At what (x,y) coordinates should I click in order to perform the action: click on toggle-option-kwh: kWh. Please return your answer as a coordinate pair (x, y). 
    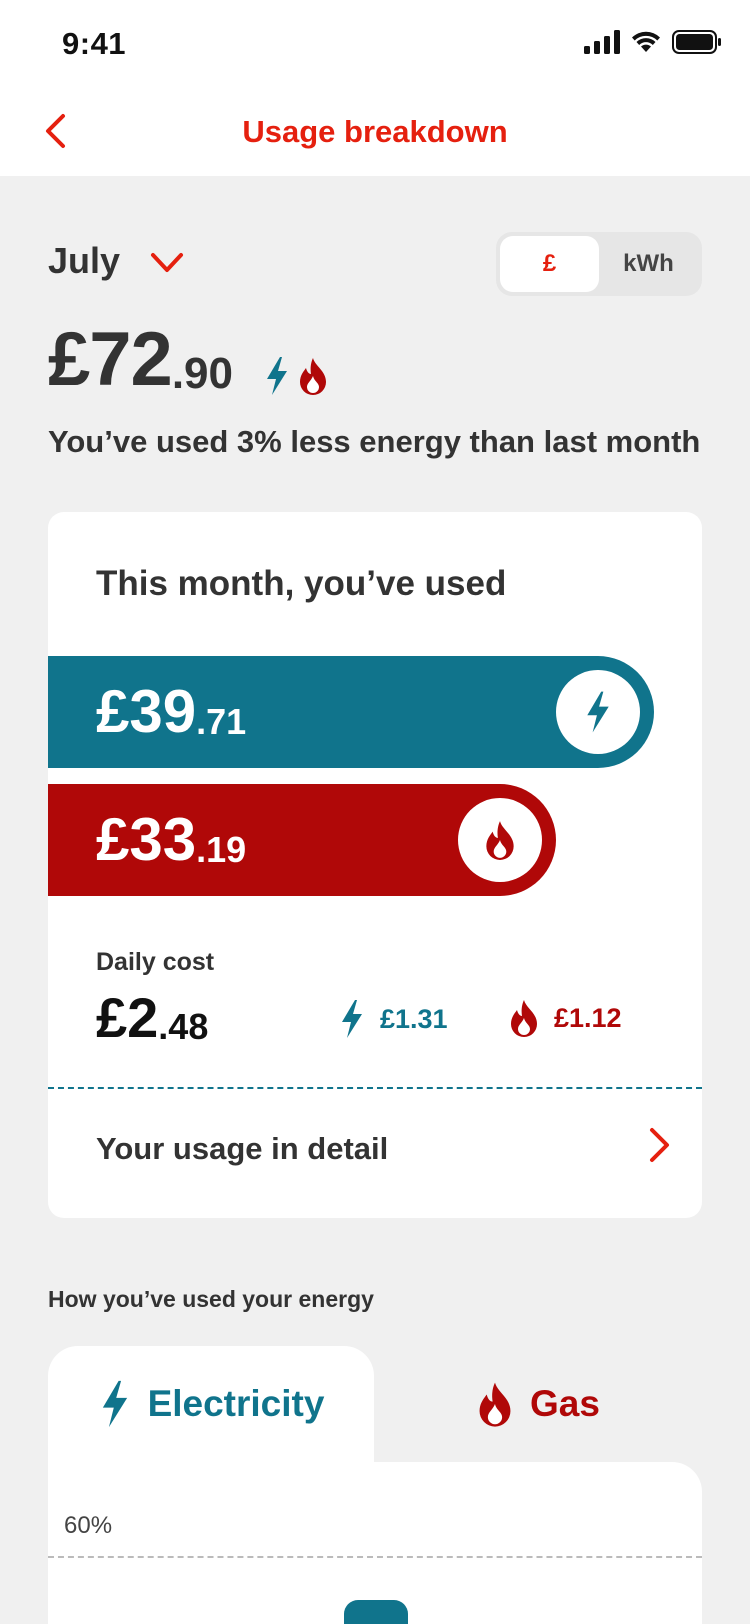
    Looking at the image, I should click on (648, 264).